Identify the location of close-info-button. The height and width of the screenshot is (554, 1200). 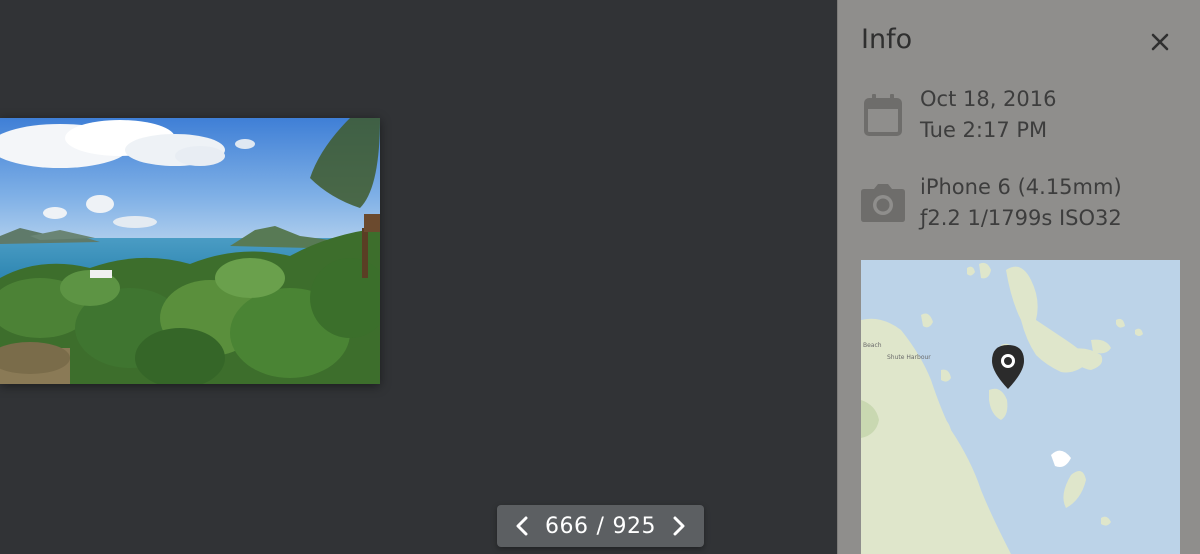
(1160, 42).